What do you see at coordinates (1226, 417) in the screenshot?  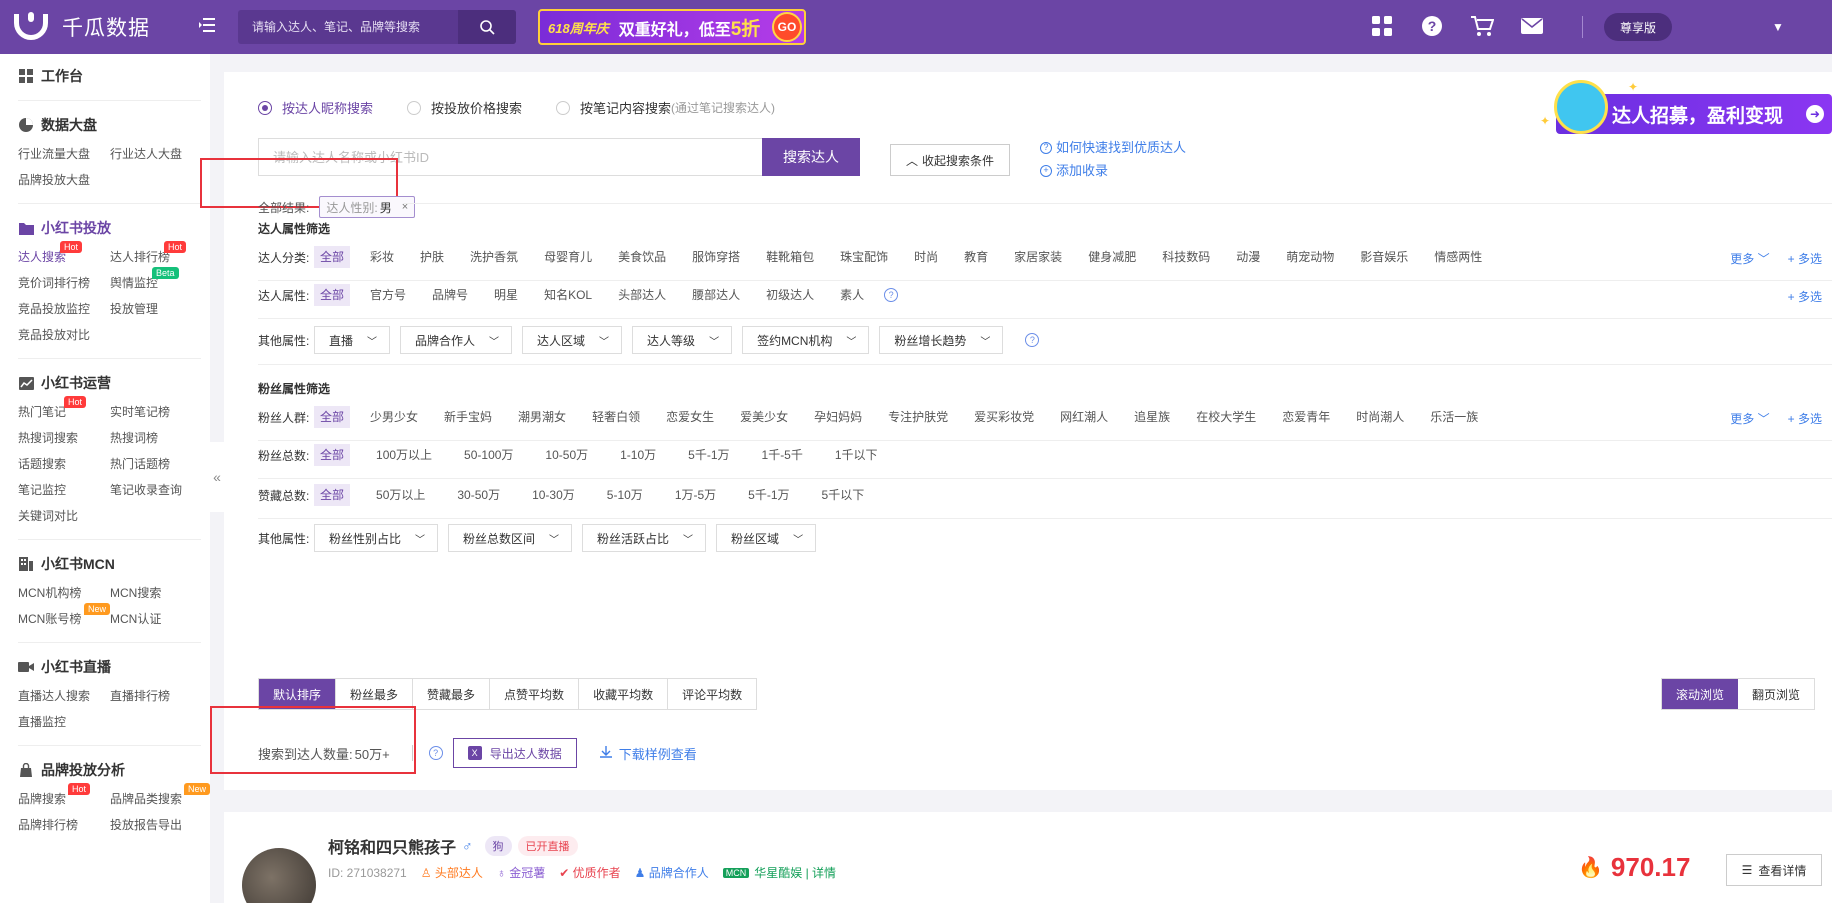 I see `fans-crowd-option: 在校大学生` at bounding box center [1226, 417].